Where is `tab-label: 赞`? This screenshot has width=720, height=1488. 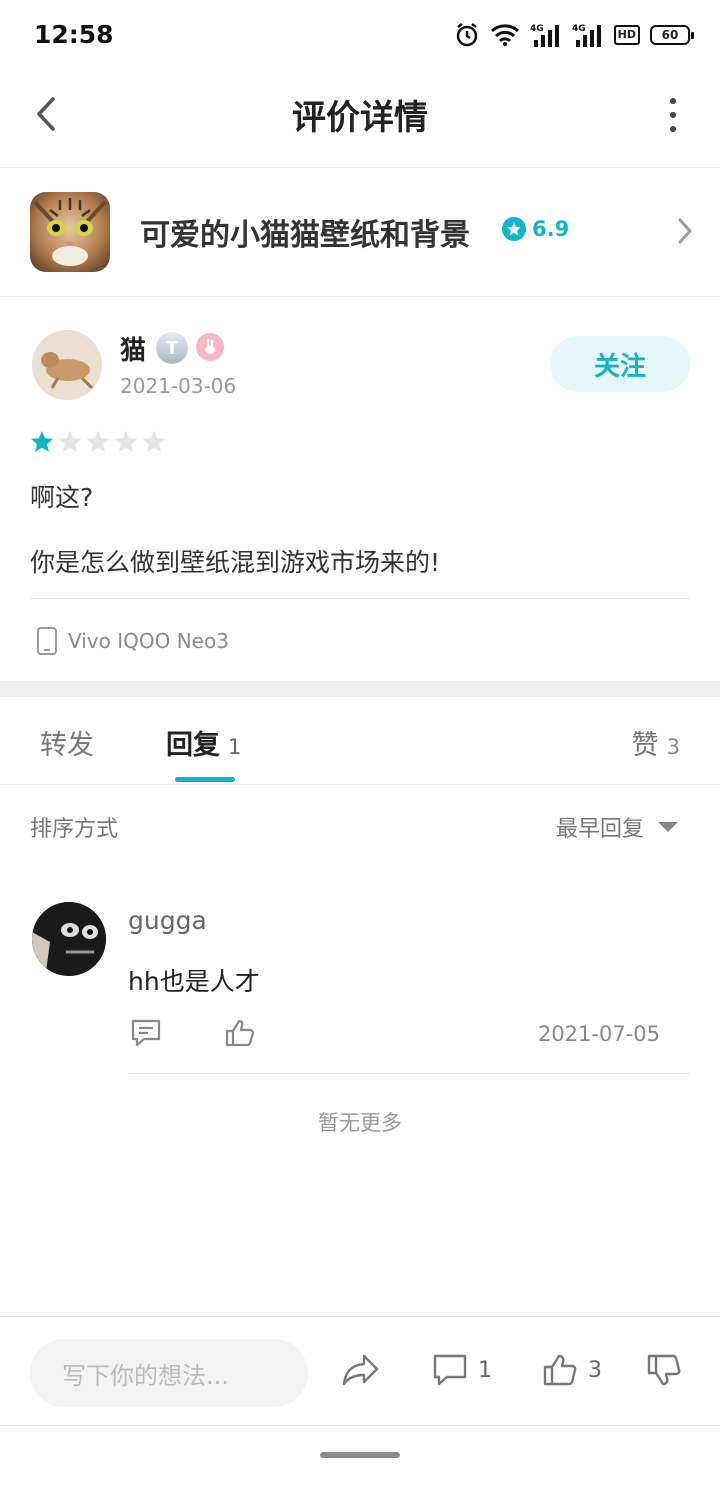
tab-label: 赞 is located at coordinates (645, 745).